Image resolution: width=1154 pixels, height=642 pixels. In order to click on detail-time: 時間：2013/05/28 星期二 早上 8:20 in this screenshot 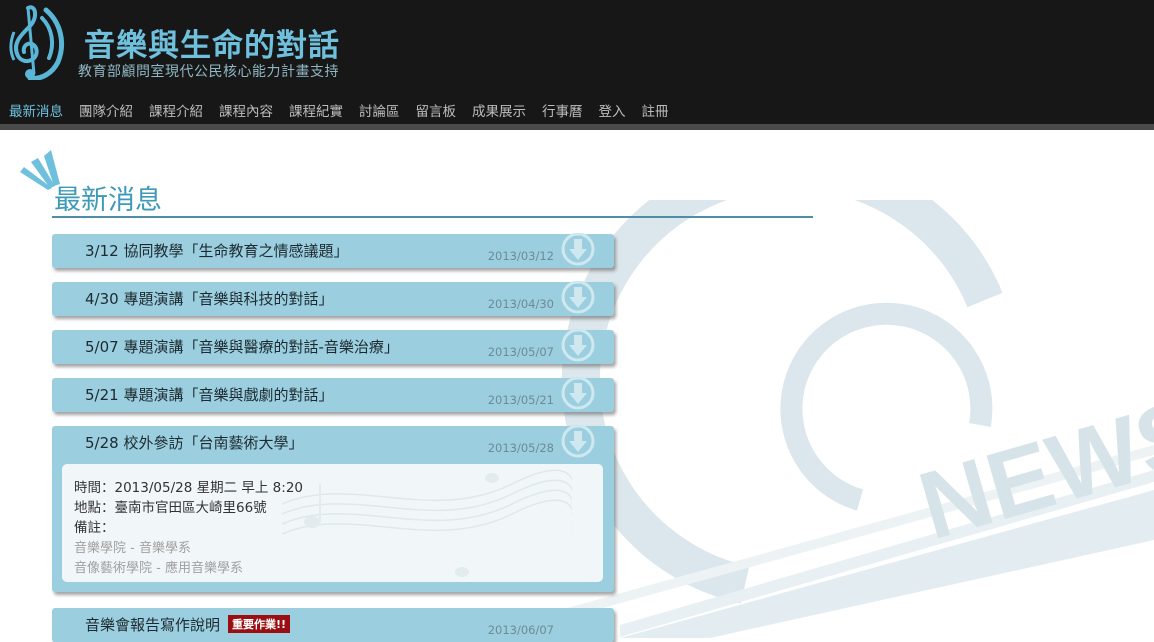, I will do `click(188, 488)`.